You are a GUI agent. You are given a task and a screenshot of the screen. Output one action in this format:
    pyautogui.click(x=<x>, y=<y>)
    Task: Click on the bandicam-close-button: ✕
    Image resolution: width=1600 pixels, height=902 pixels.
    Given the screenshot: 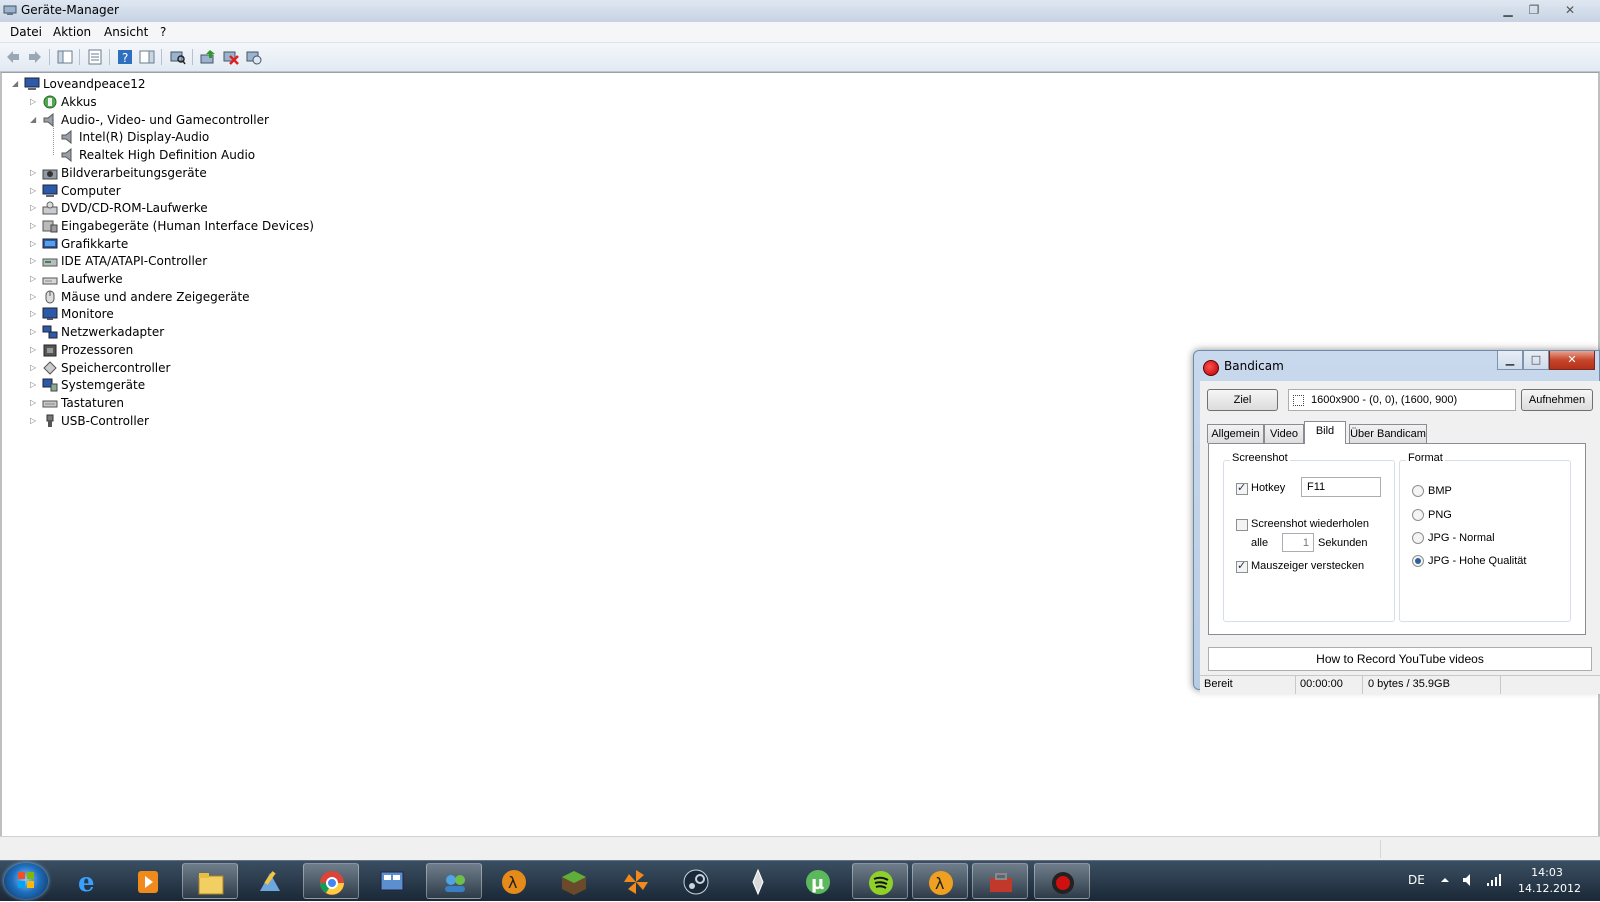 What is the action you would take?
    pyautogui.click(x=1572, y=360)
    